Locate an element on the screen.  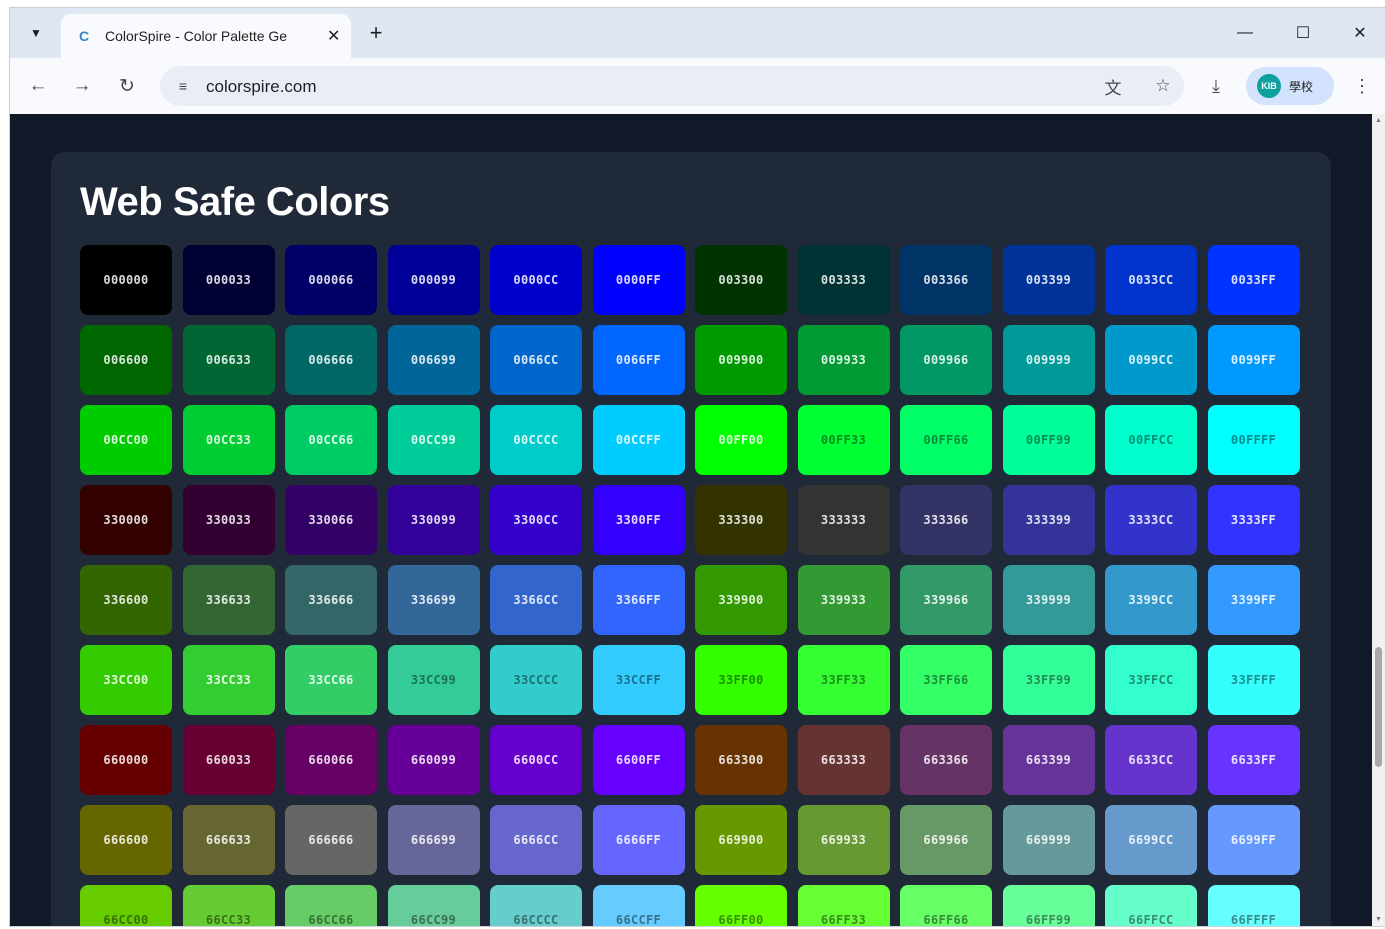
color-swatch-00cc66: 00CC66 is located at coordinates (331, 440).